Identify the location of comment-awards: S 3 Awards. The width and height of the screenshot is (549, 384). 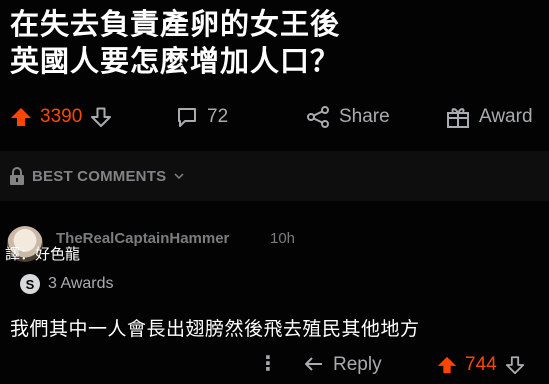
(67, 284).